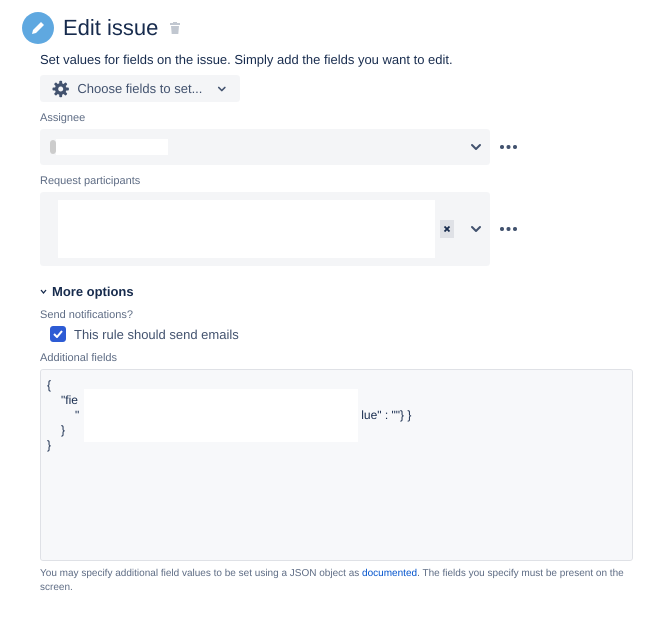 The width and height of the screenshot is (656, 623). I want to click on checkbox, so click(58, 334).